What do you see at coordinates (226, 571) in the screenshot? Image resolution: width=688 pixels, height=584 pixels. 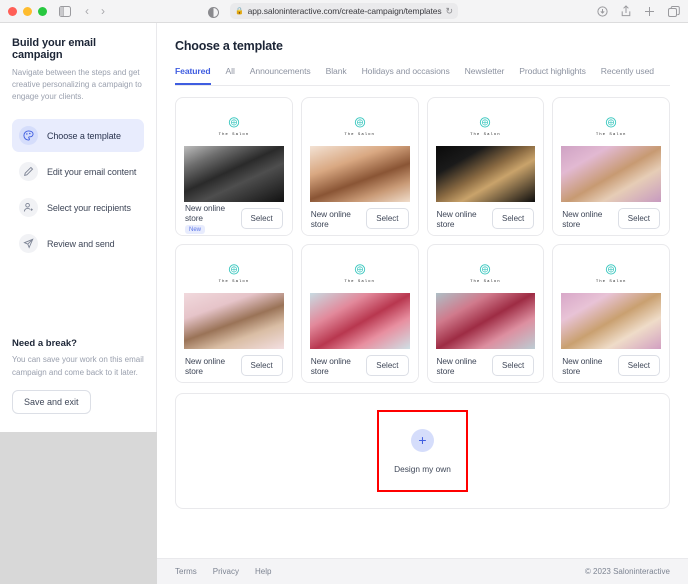 I see `footer-link-privacy: Privacy` at bounding box center [226, 571].